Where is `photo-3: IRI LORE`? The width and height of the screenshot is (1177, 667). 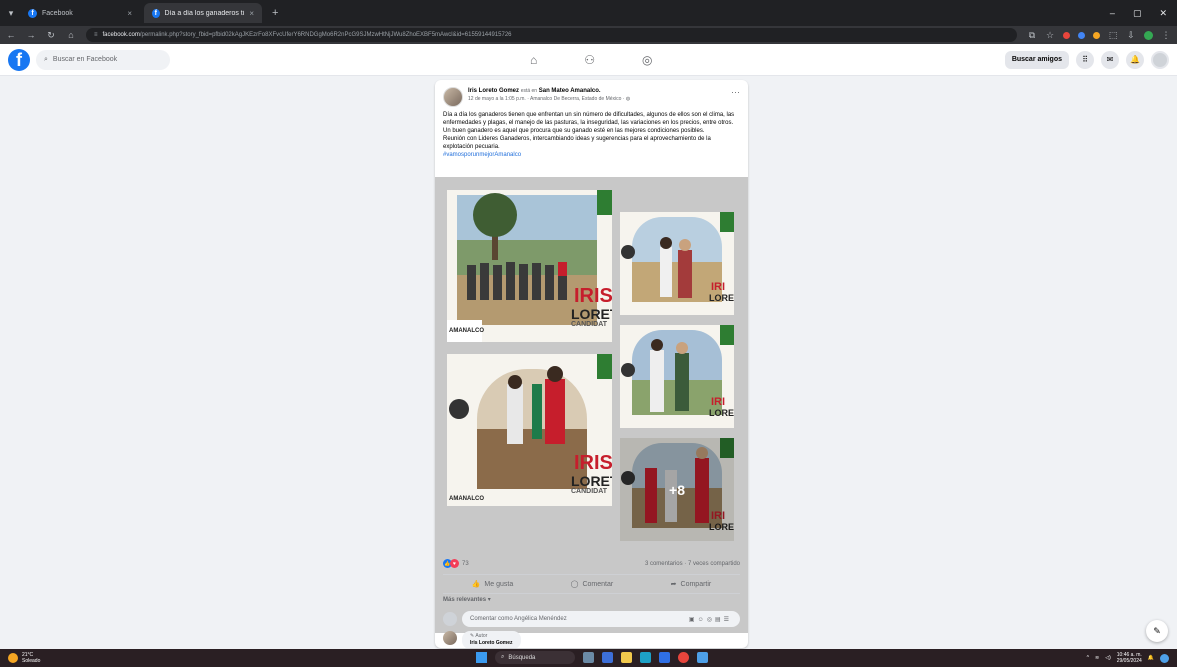 photo-3: IRI LORE is located at coordinates (677, 263).